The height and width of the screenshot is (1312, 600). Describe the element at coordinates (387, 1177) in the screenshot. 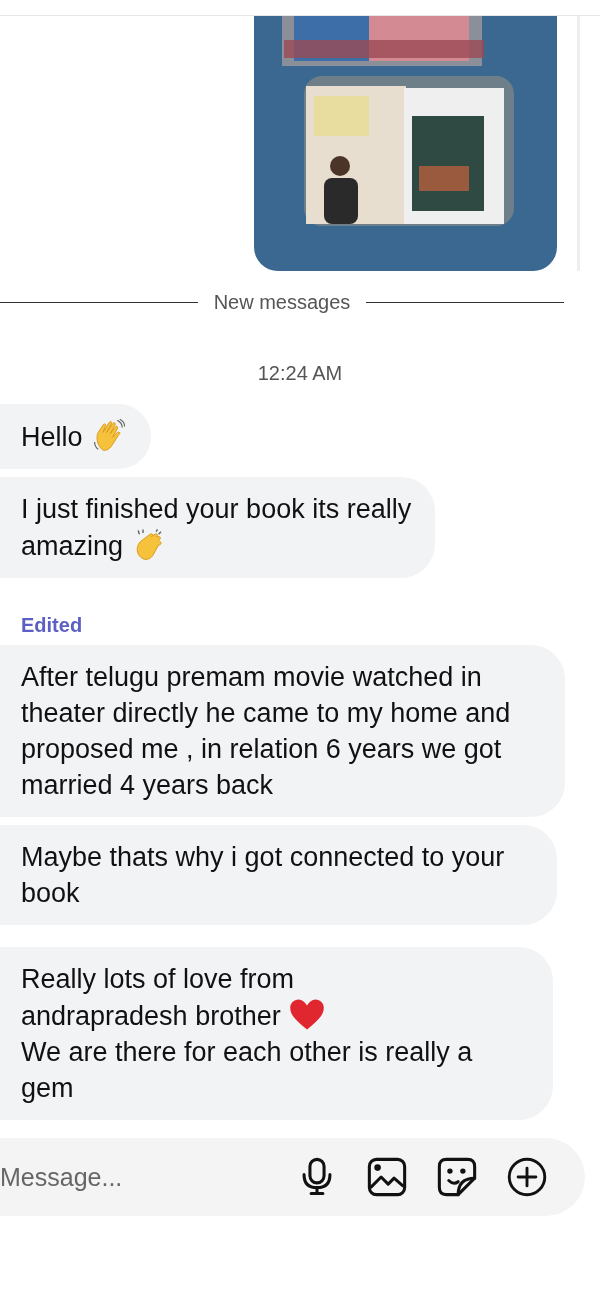

I see `image-icon` at that location.